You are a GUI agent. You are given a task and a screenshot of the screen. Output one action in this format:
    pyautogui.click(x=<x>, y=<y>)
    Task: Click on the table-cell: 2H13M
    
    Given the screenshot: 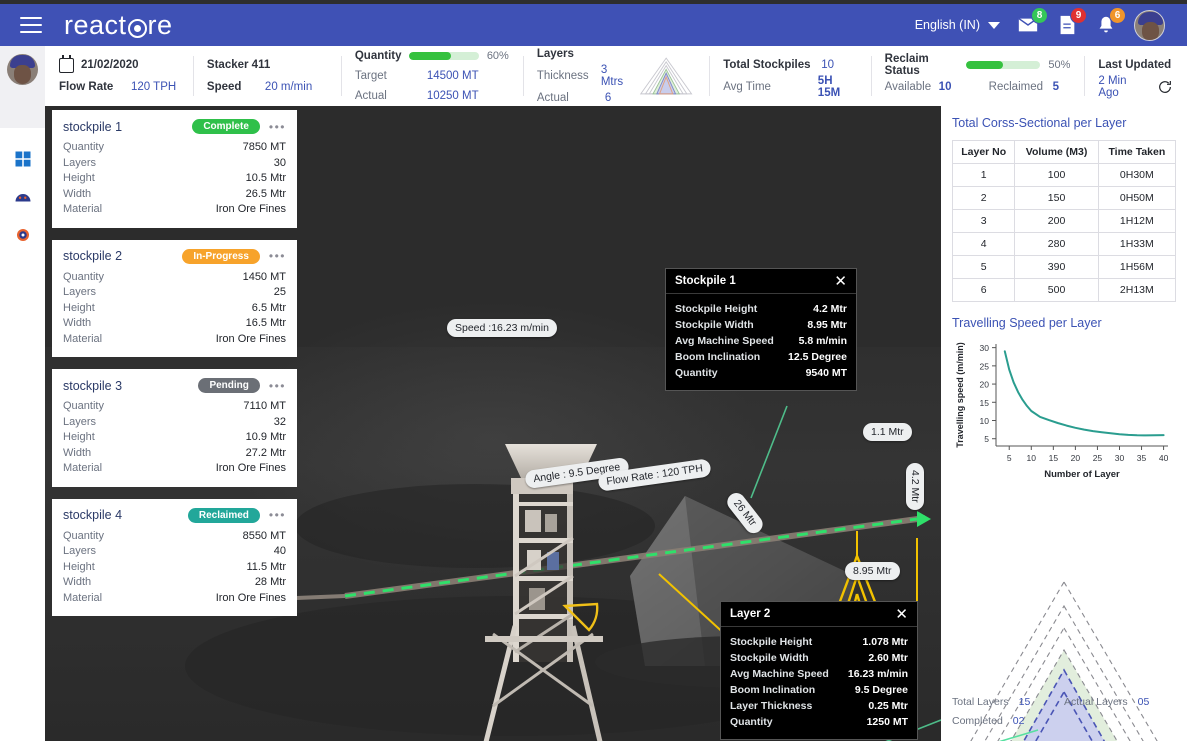 What is the action you would take?
    pyautogui.click(x=1137, y=290)
    